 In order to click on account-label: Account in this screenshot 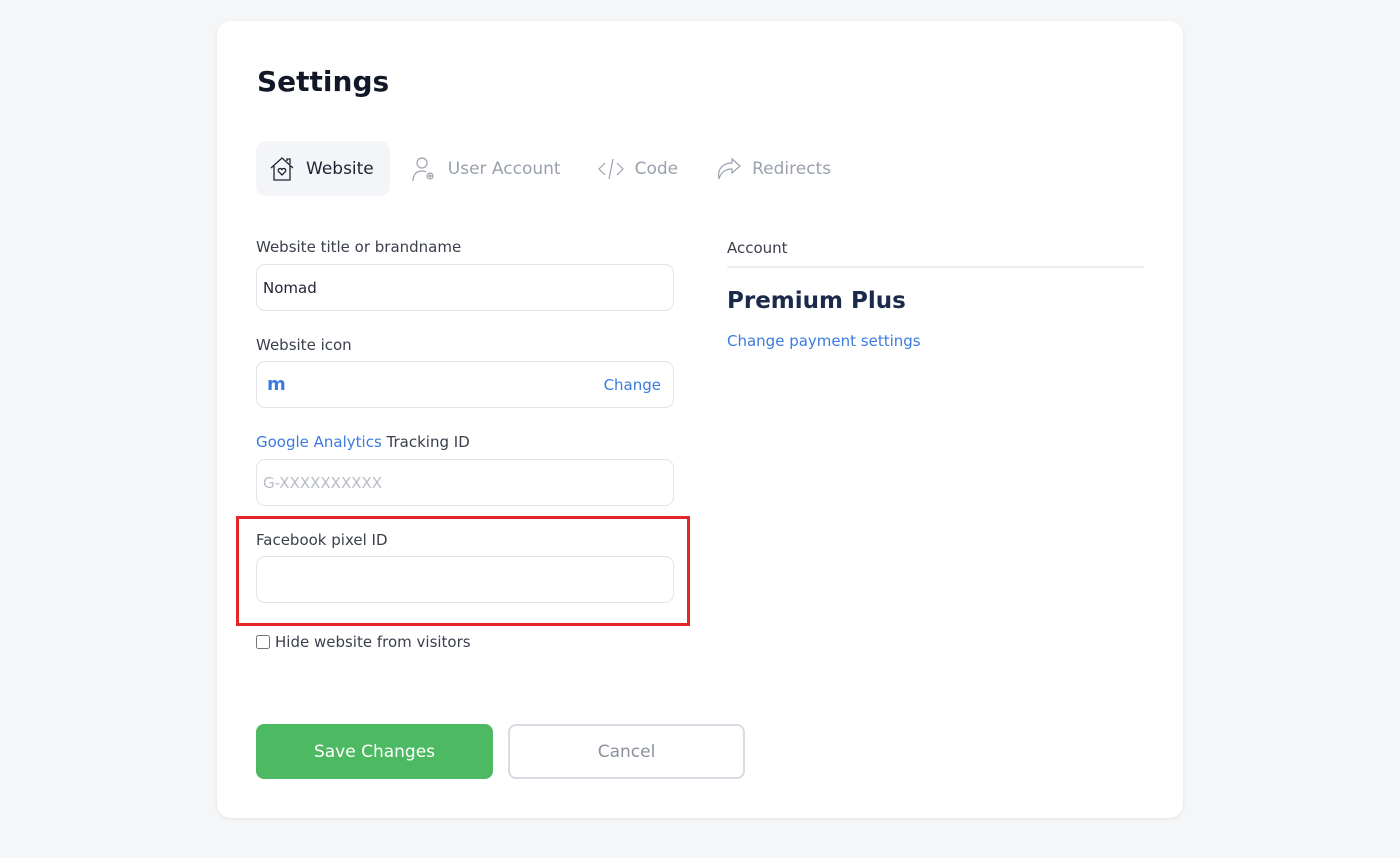, I will do `click(935, 253)`.